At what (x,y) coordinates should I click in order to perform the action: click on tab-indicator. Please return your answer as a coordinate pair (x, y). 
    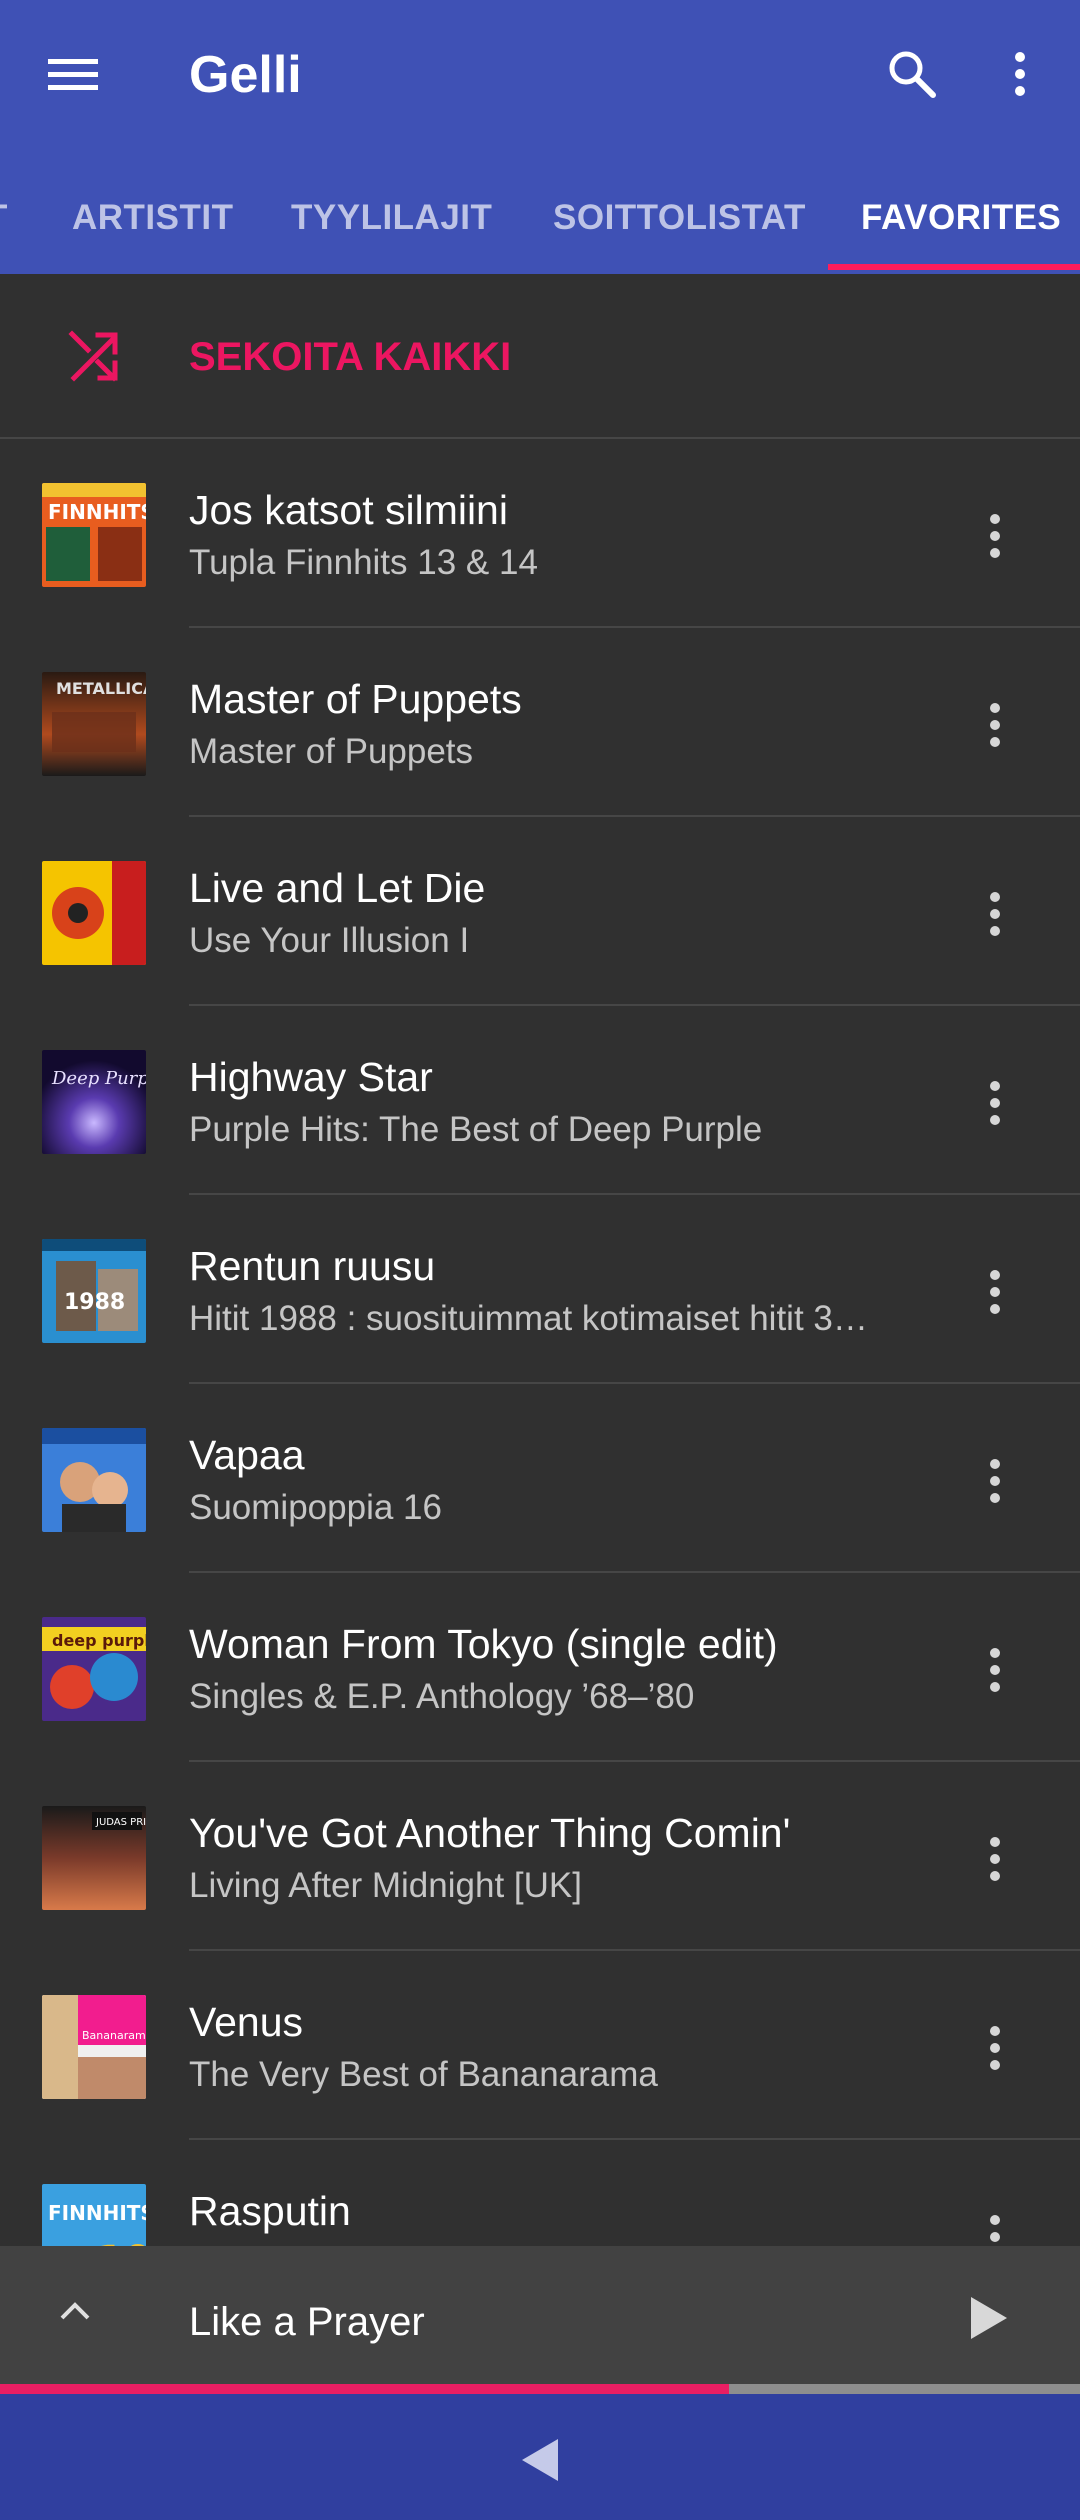
    Looking at the image, I should click on (954, 267).